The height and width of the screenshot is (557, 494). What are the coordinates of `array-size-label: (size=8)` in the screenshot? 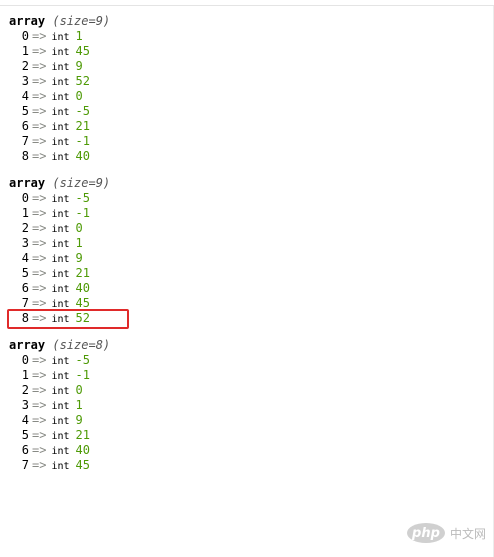 It's located at (81, 345).